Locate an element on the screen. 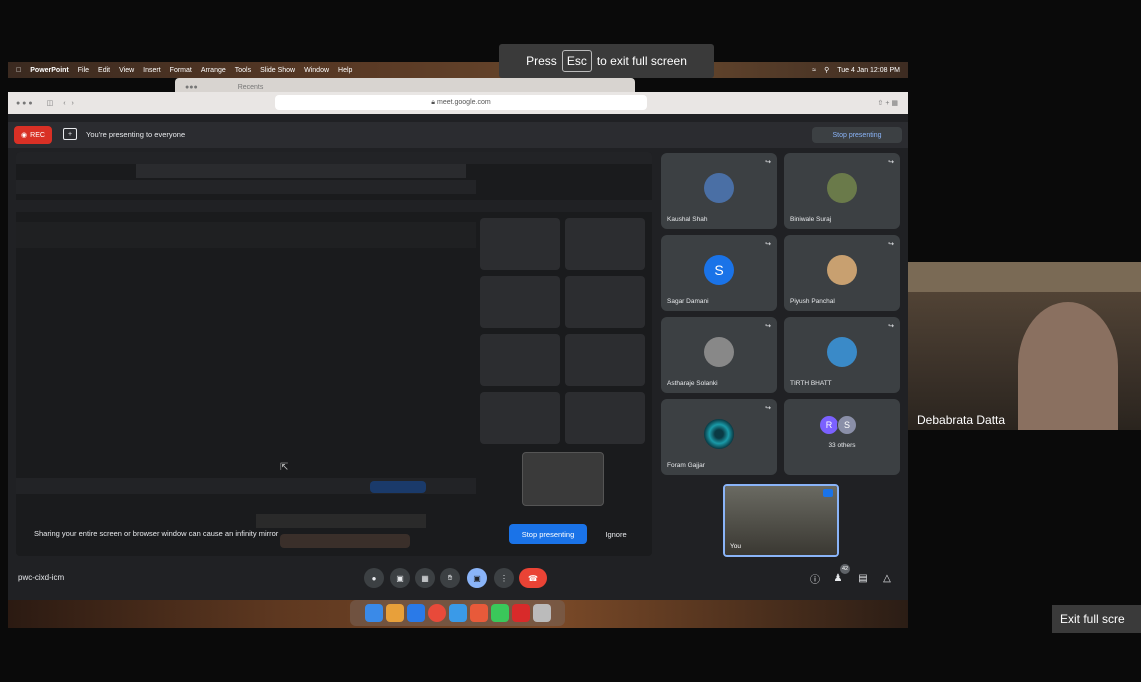 The image size is (1141, 682). webcam-video is located at coordinates (1024, 346).